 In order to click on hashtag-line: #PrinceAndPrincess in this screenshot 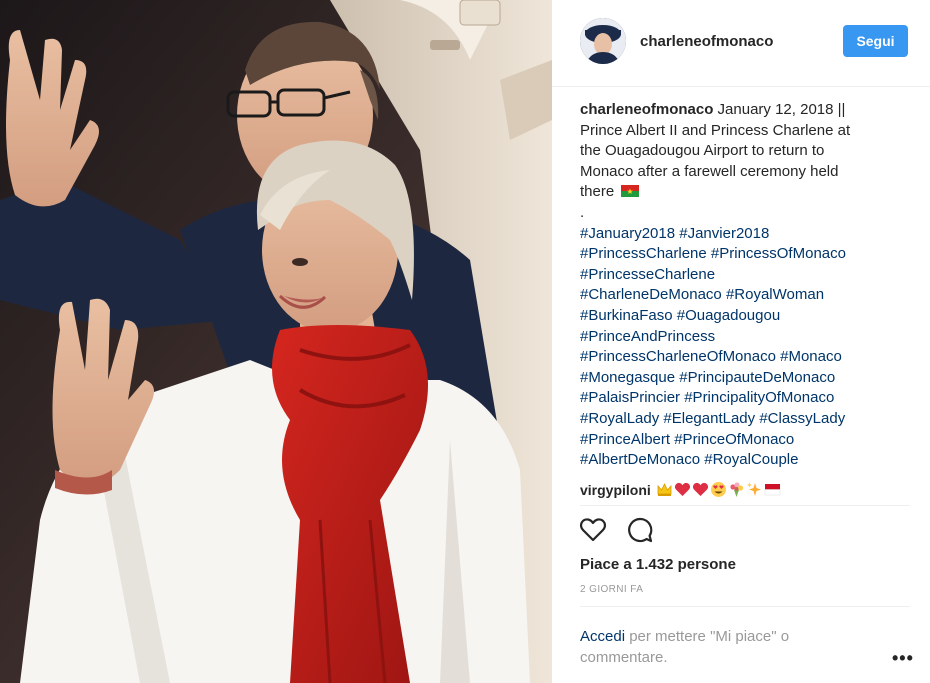, I will do `click(740, 337)`.